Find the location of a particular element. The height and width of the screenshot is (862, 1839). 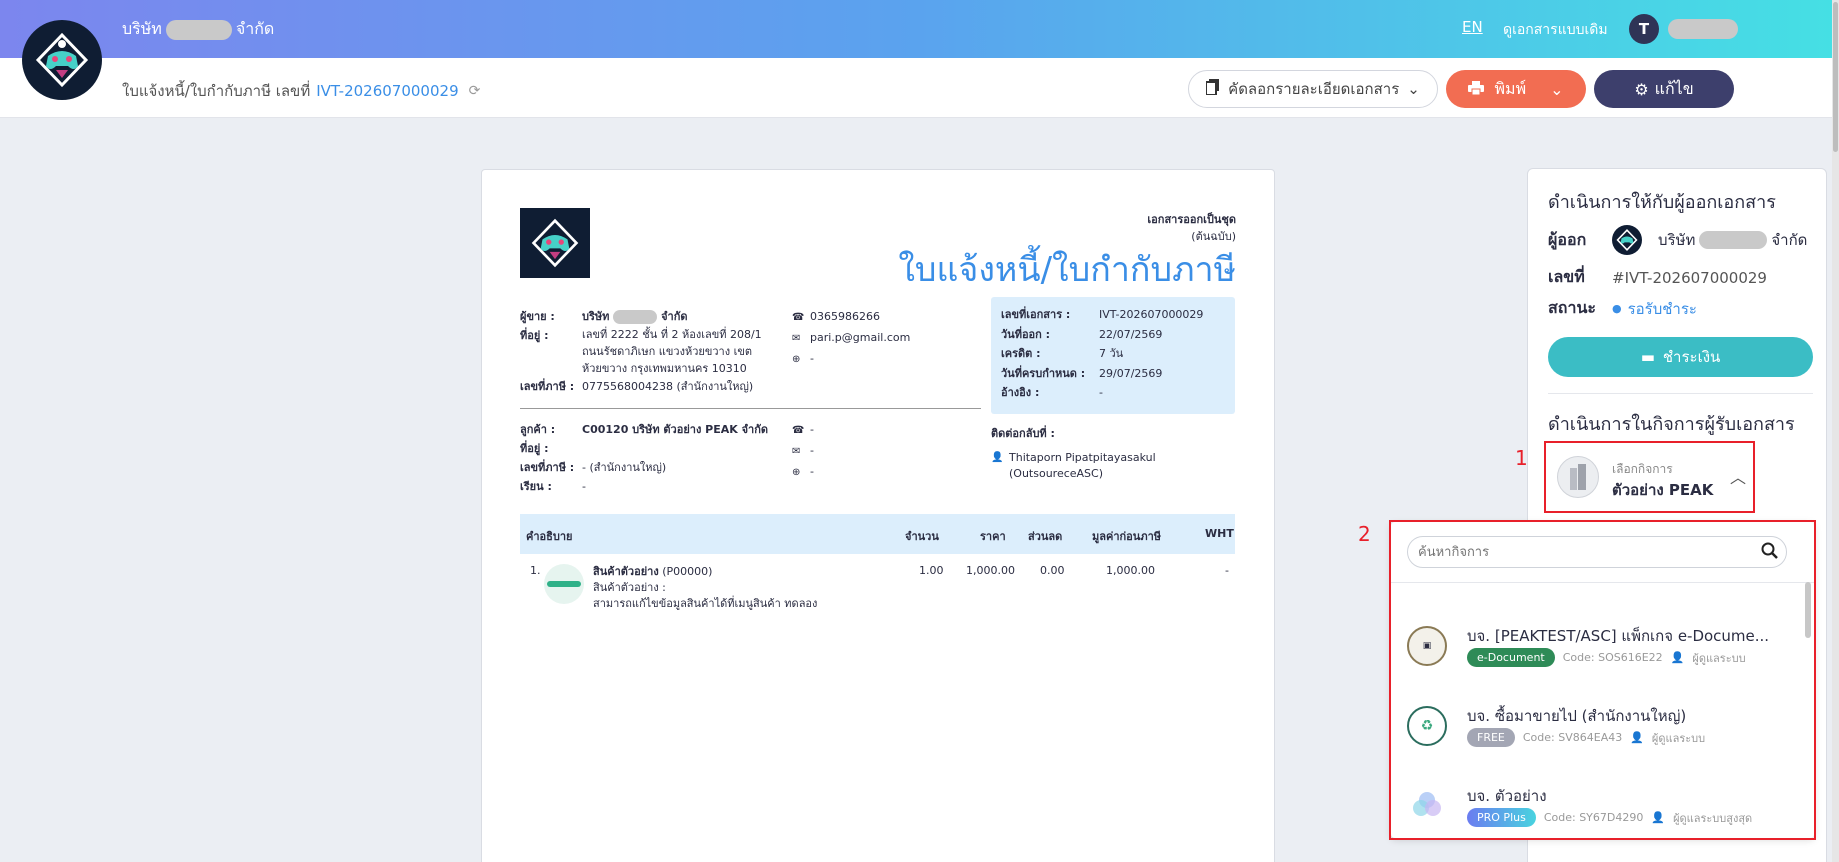

seller-name: บริษัท จำกัด is located at coordinates (682, 316).